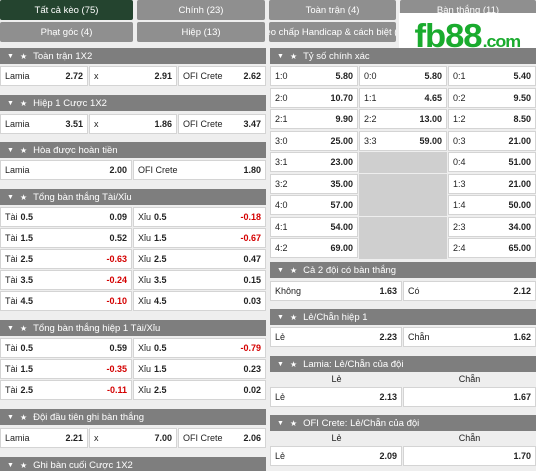 The height and width of the screenshot is (471, 536). What do you see at coordinates (403, 141) in the screenshot?
I see `odds-button-score: 3:3 59.00` at bounding box center [403, 141].